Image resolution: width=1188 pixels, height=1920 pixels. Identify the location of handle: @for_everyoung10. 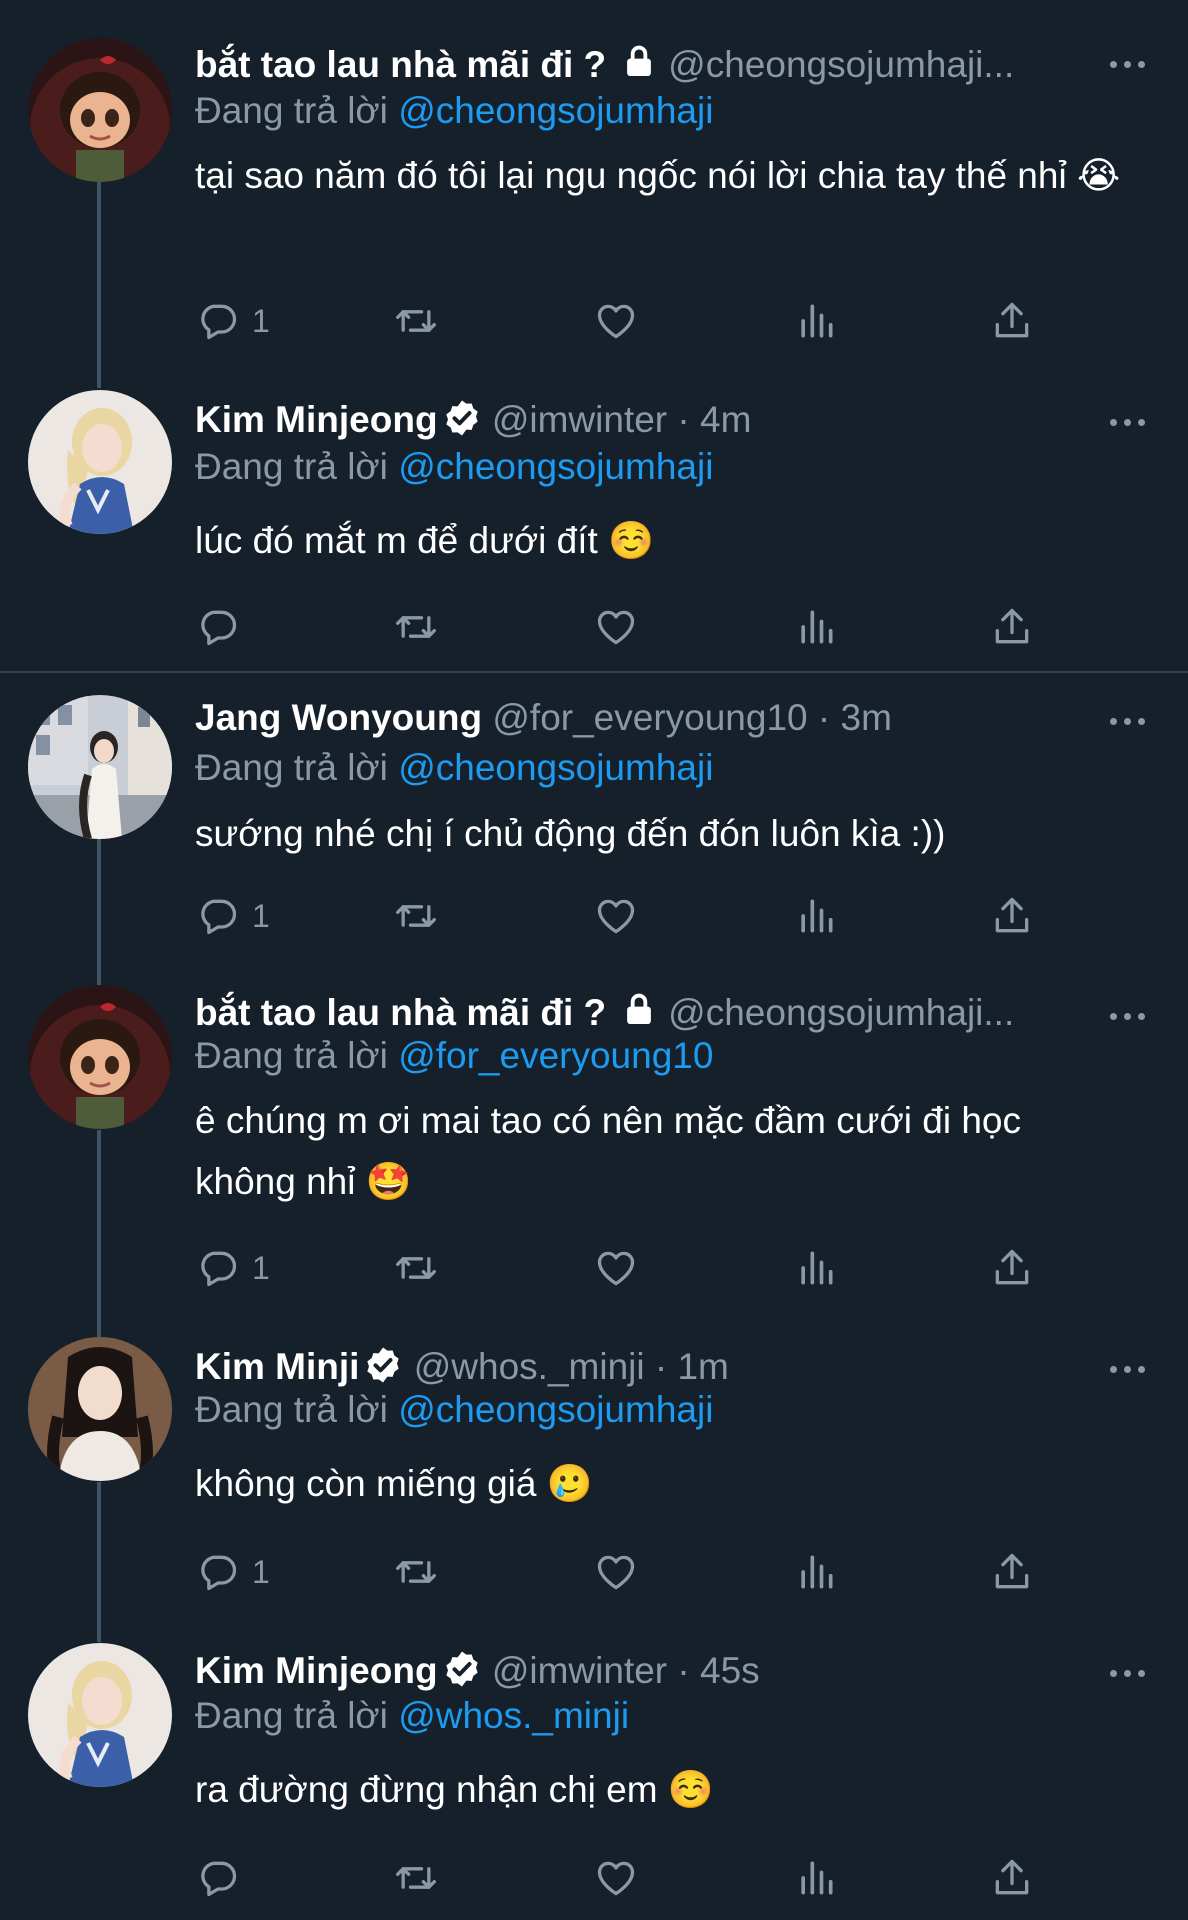
(649, 717).